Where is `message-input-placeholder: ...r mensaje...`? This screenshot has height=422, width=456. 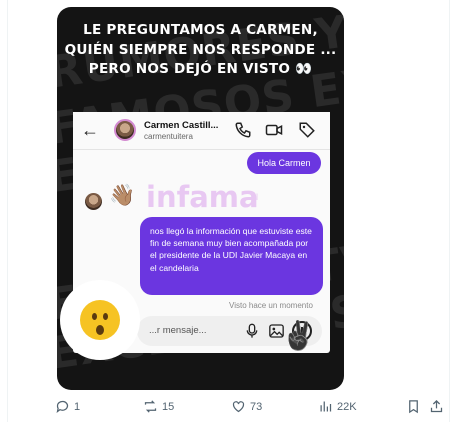
message-input-placeholder: ...r mensaje... is located at coordinates (178, 330).